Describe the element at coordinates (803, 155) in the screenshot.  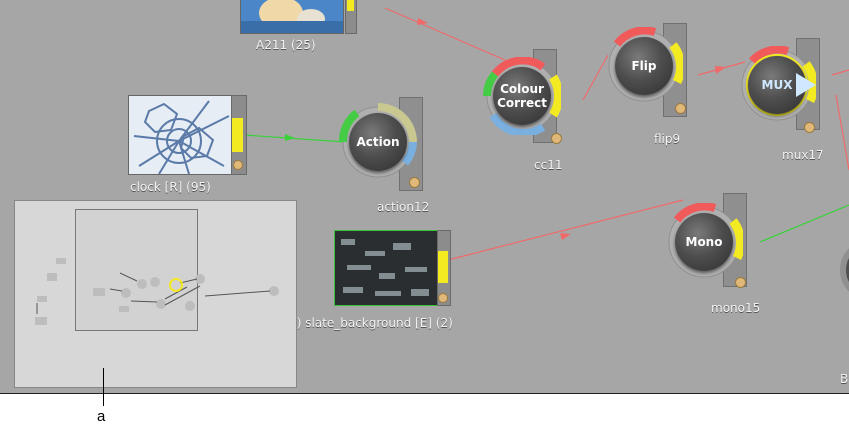
I see `node-label-mux: mux17` at that location.